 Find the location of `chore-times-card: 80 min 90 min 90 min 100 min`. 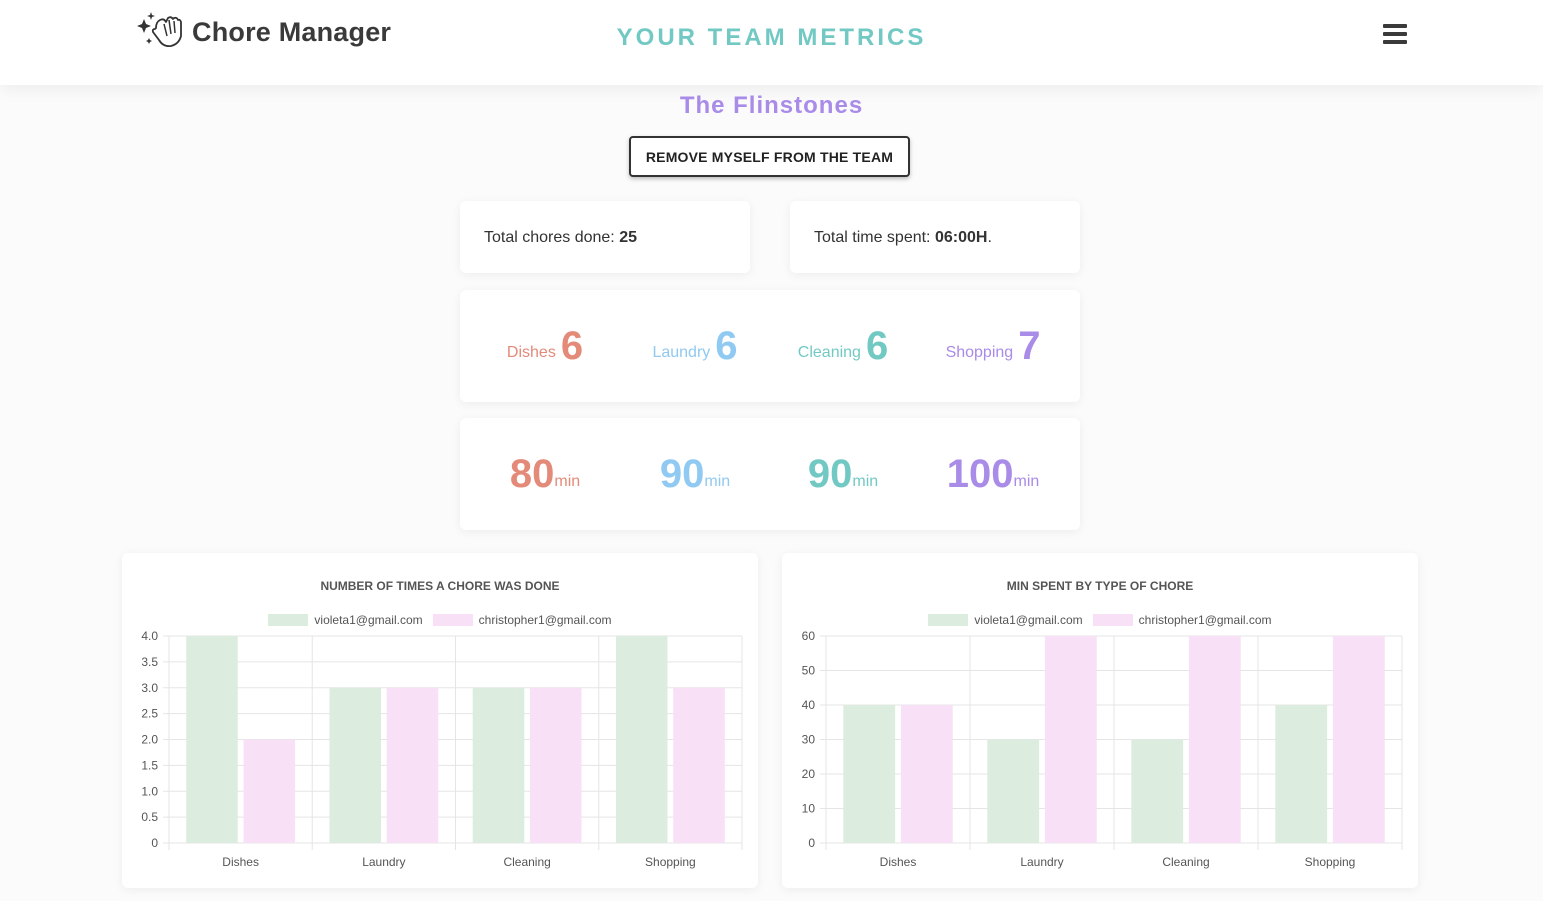

chore-times-card: 80 min 90 min 90 min 100 min is located at coordinates (770, 474).